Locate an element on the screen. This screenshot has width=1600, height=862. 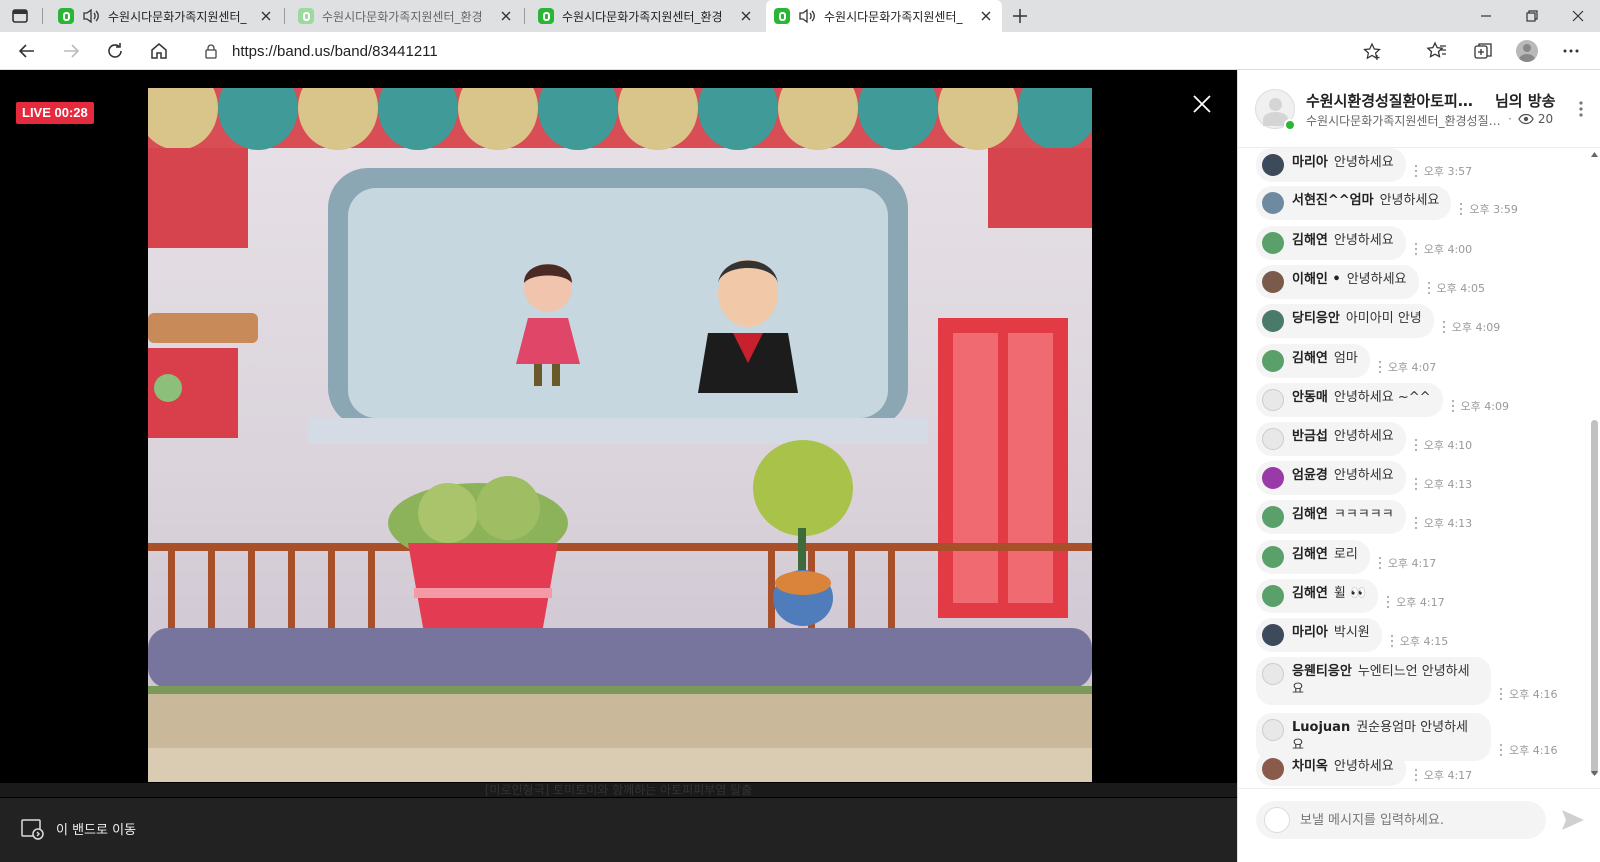
close-video-icon is located at coordinates (1202, 104).